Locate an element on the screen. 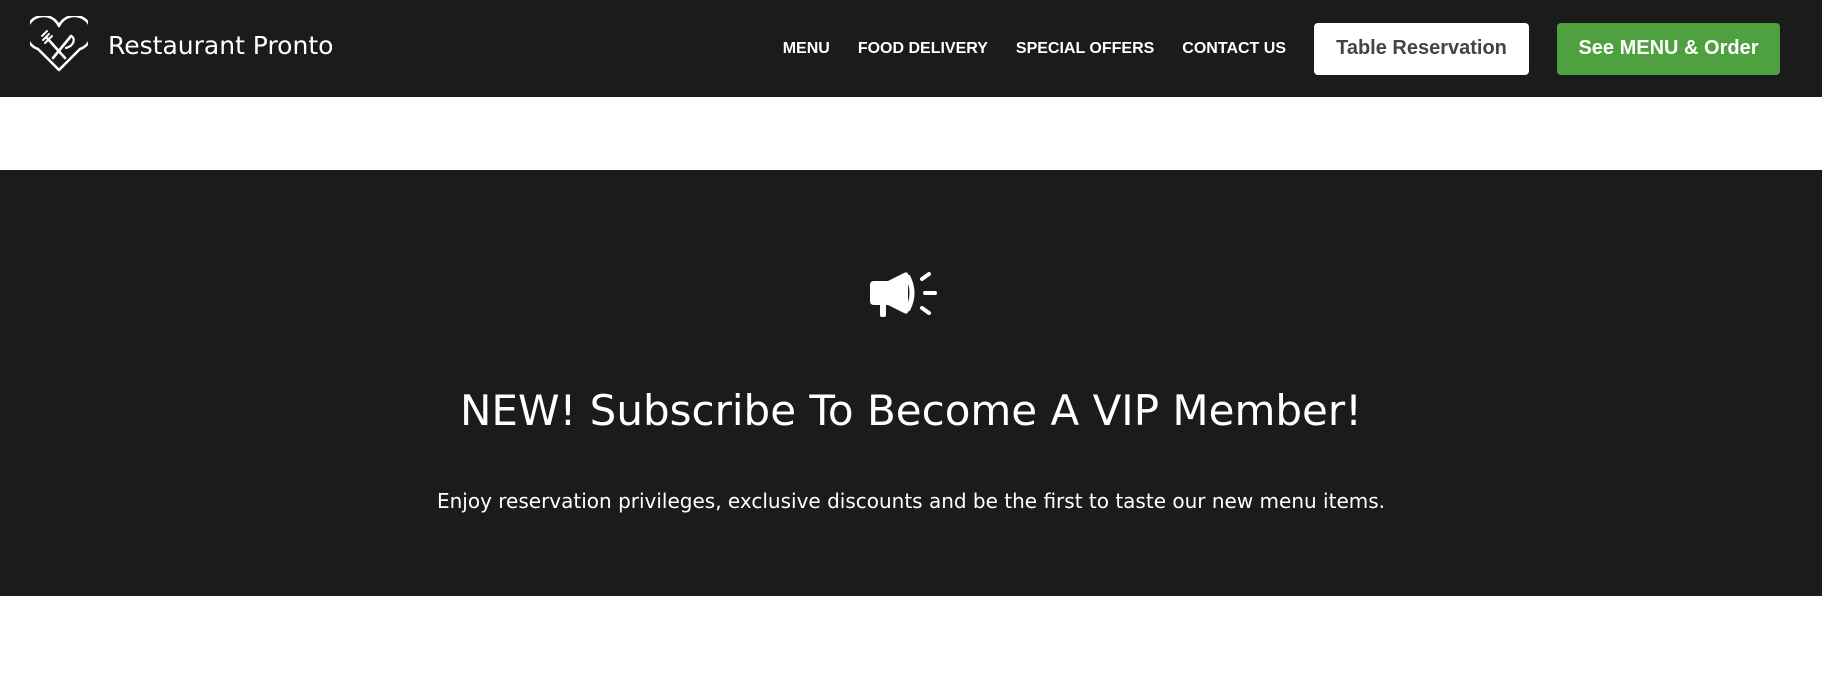 The height and width of the screenshot is (681, 1822). fork-knife-heart-icon is located at coordinates (59, 44).